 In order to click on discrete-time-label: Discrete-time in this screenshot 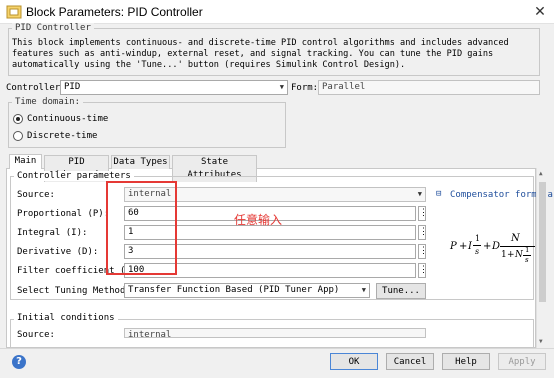, I will do `click(62, 136)`.